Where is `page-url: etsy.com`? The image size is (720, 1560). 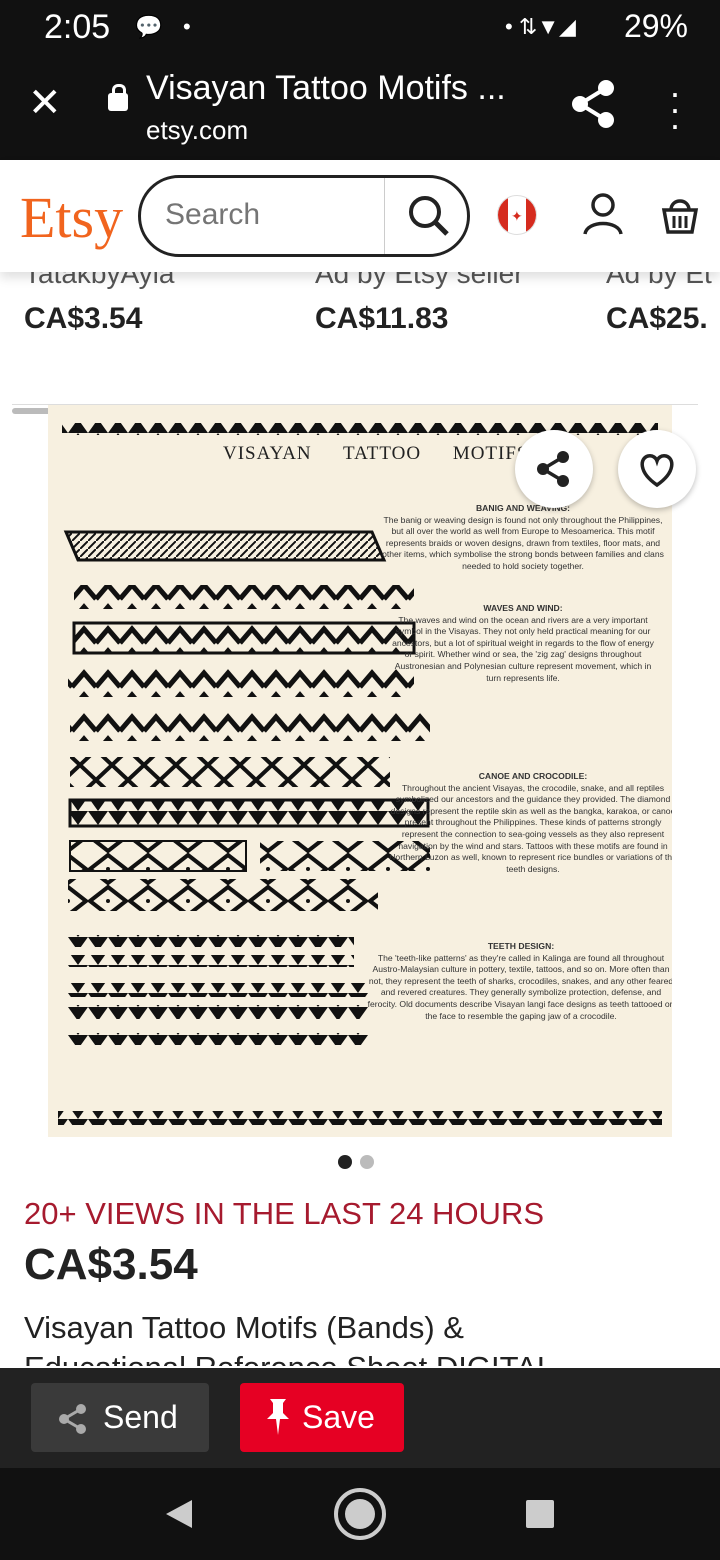 page-url: etsy.com is located at coordinates (197, 130).